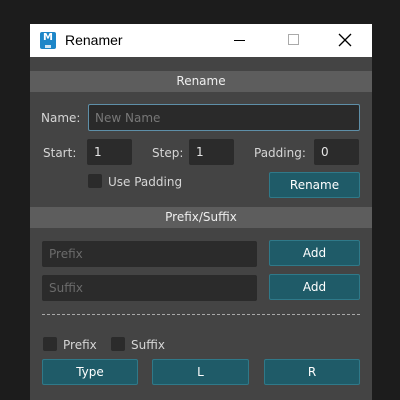 The image size is (400, 400). What do you see at coordinates (168, 153) in the screenshot?
I see `step-label: Step:` at bounding box center [168, 153].